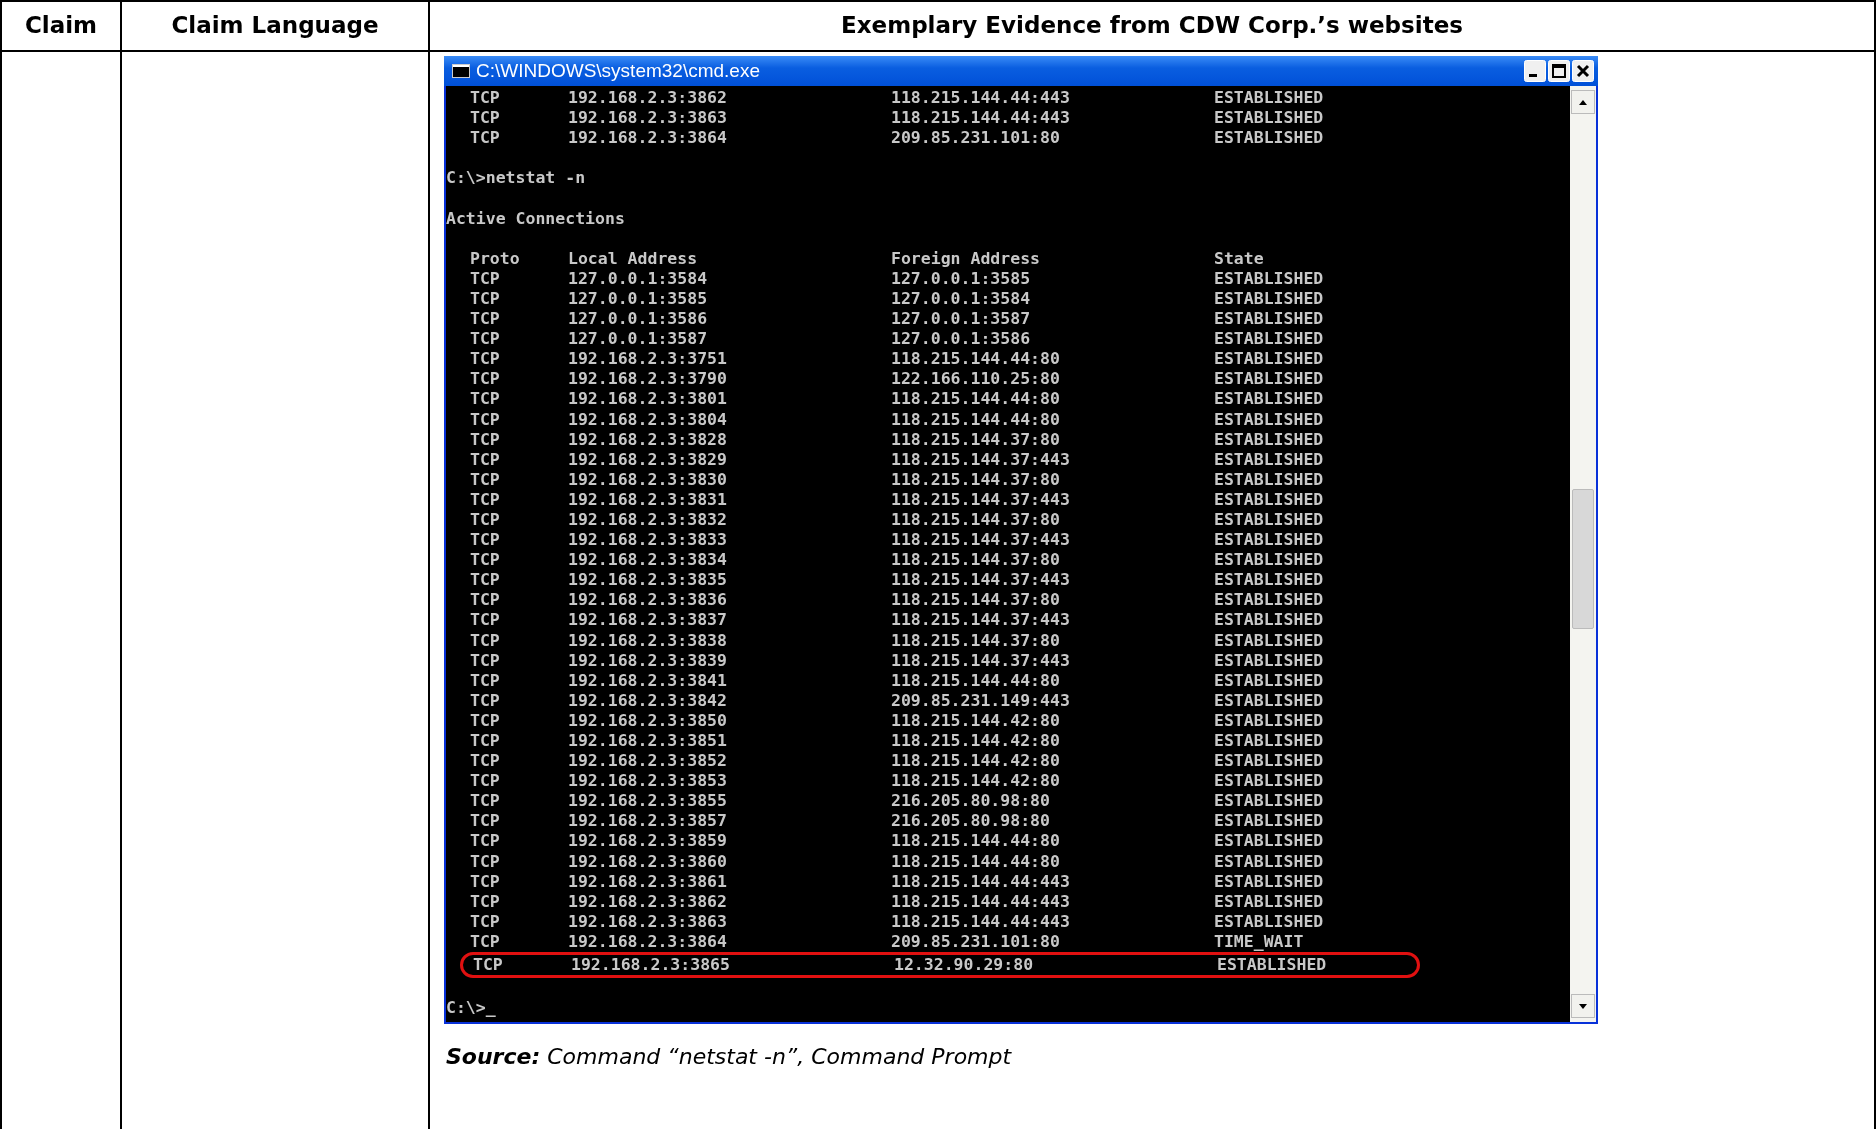 Image resolution: width=1876 pixels, height=1129 pixels. What do you see at coordinates (648, 540) in the screenshot?
I see `console-text: 192.168.2.3:3833` at bounding box center [648, 540].